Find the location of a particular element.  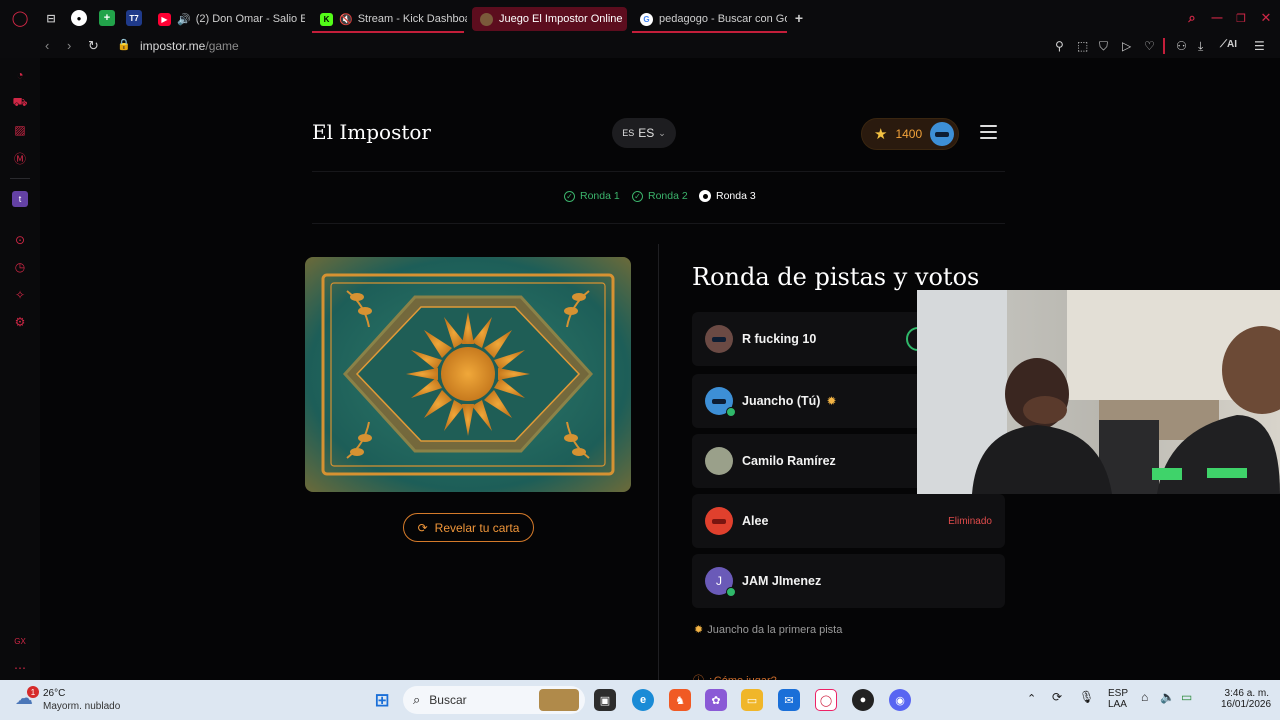

gx-corner-icon: ▨ is located at coordinates (20, 130).